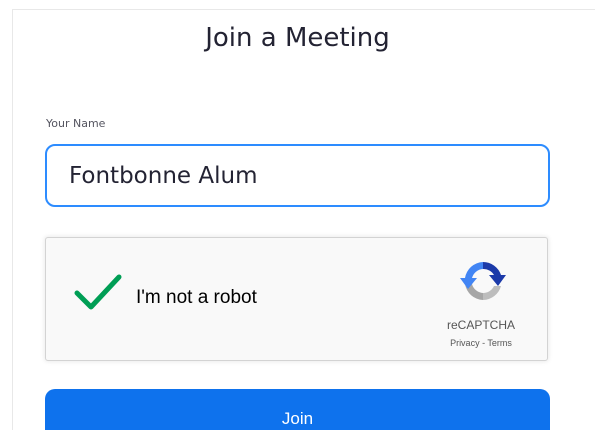  Describe the element at coordinates (98, 292) in the screenshot. I see `checkmark-icon` at that location.